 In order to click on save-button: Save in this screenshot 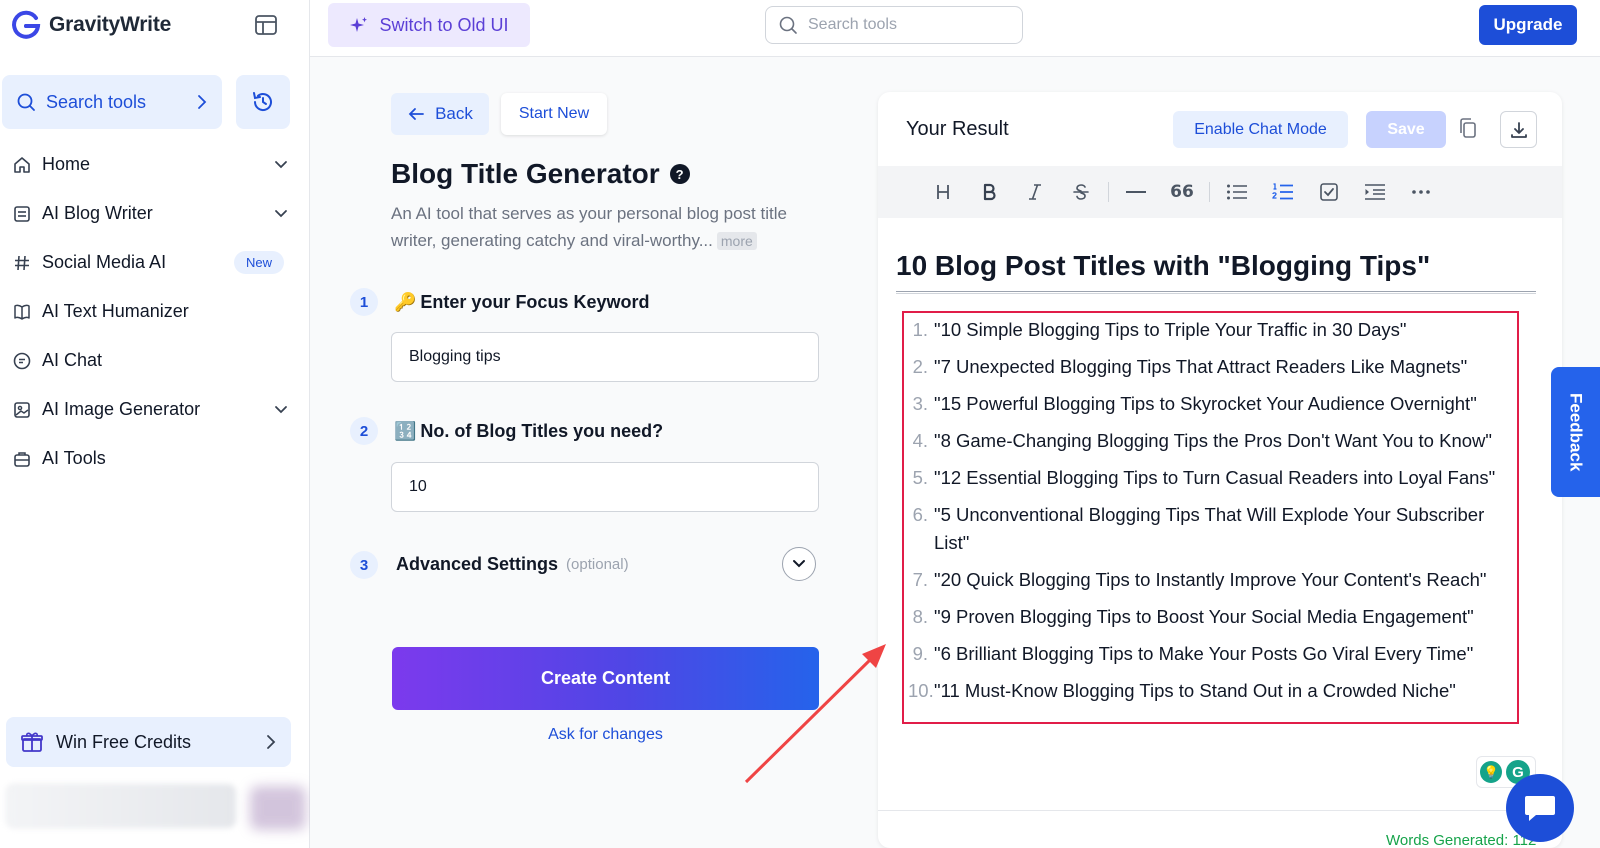, I will do `click(1406, 129)`.